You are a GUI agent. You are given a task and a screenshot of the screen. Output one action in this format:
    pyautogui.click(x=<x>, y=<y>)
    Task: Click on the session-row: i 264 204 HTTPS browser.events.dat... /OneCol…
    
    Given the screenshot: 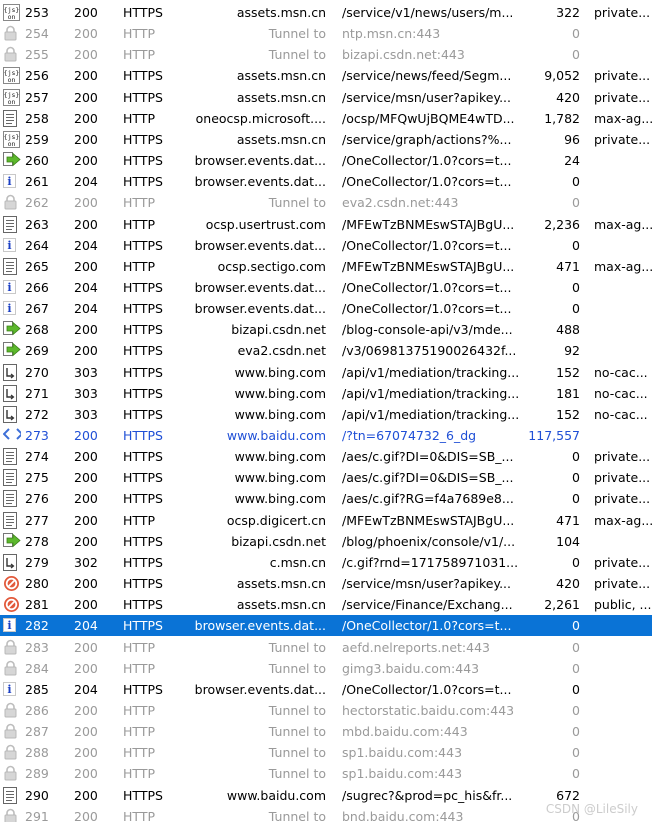 What is the action you would take?
    pyautogui.click(x=326, y=245)
    